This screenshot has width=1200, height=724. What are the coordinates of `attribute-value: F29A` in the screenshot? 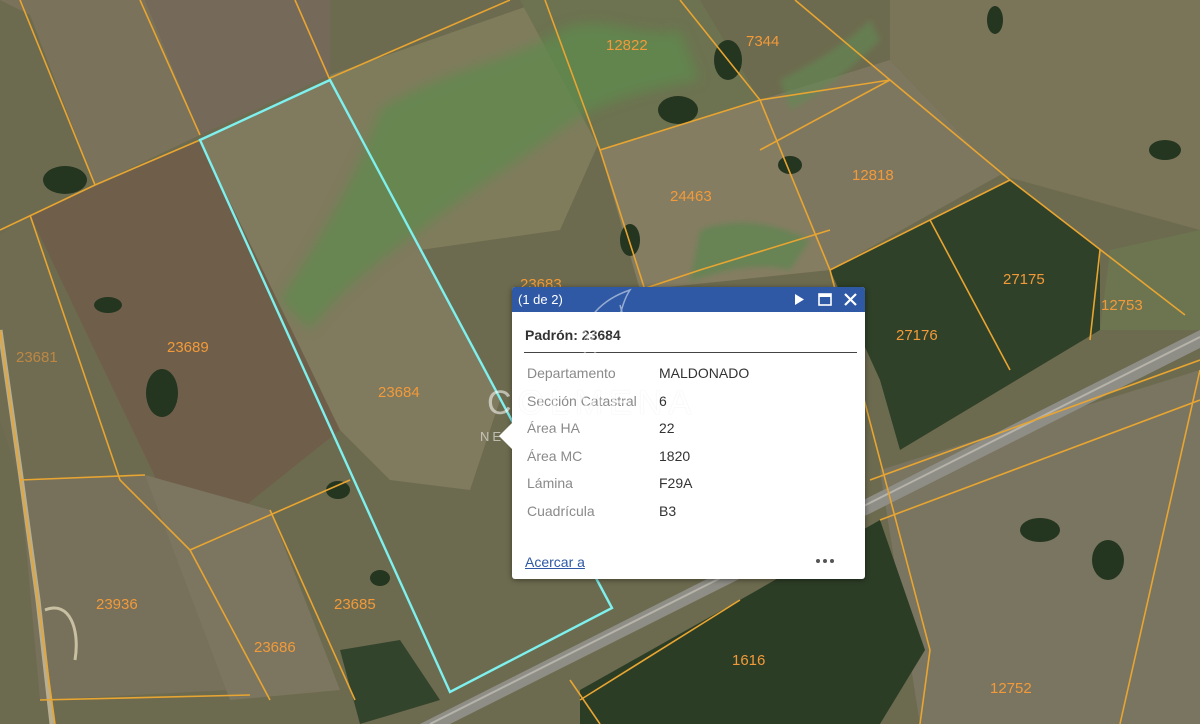 It's located at (676, 483).